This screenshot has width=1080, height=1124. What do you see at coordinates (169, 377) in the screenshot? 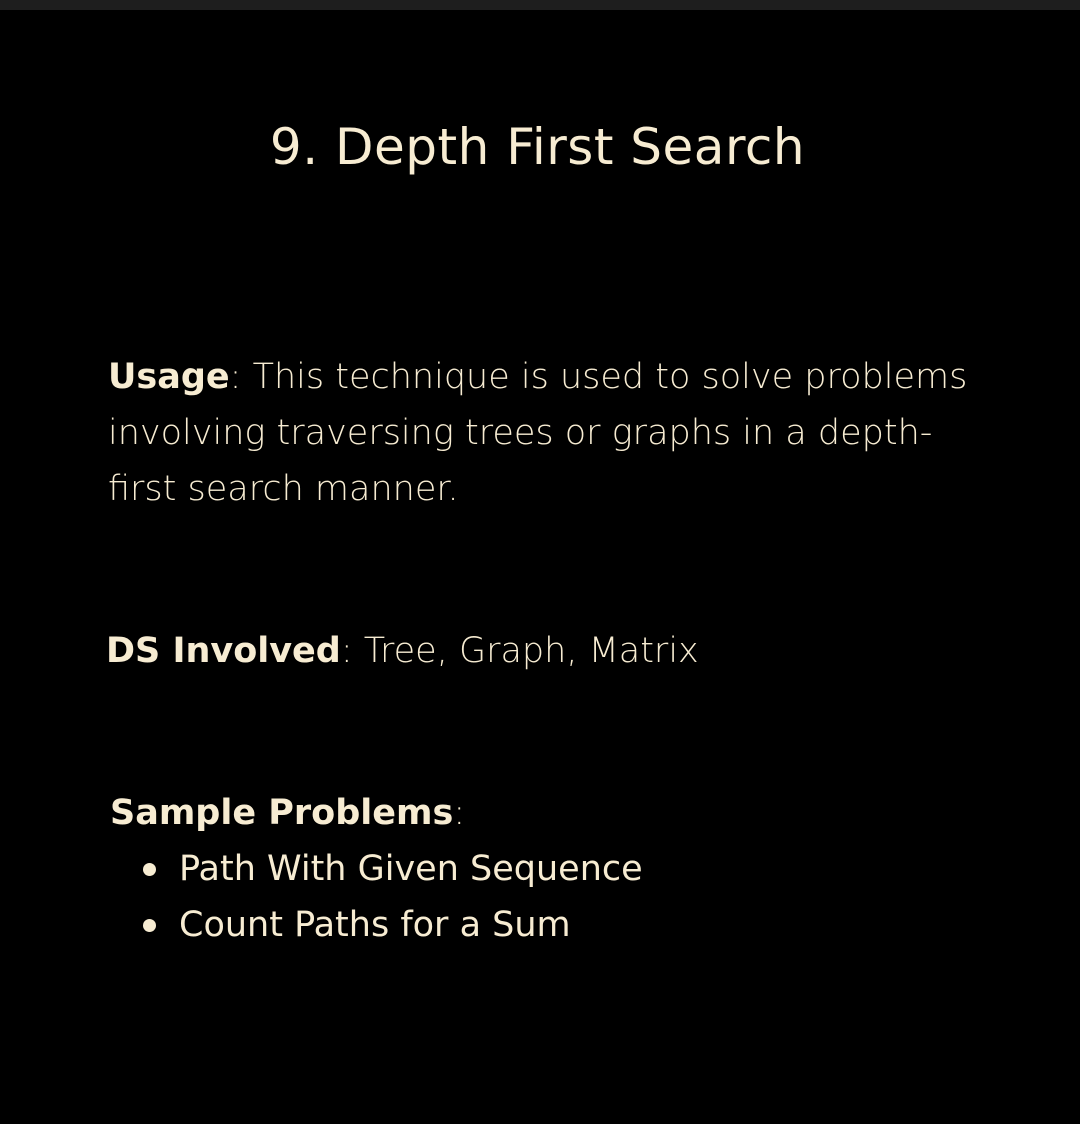
I see `usage-label: Usage` at bounding box center [169, 377].